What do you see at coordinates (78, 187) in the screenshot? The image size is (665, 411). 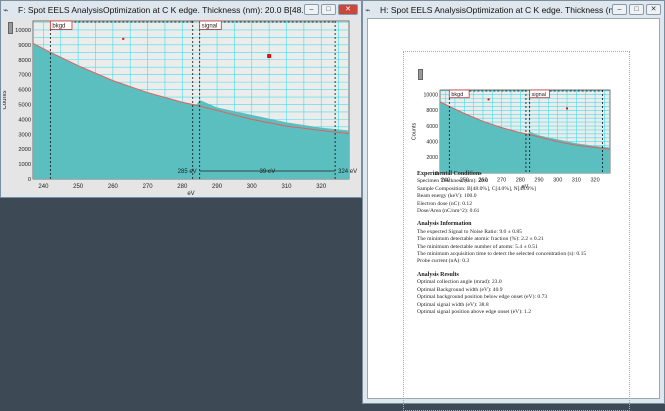 I see `x-tick-label: 250` at bounding box center [78, 187].